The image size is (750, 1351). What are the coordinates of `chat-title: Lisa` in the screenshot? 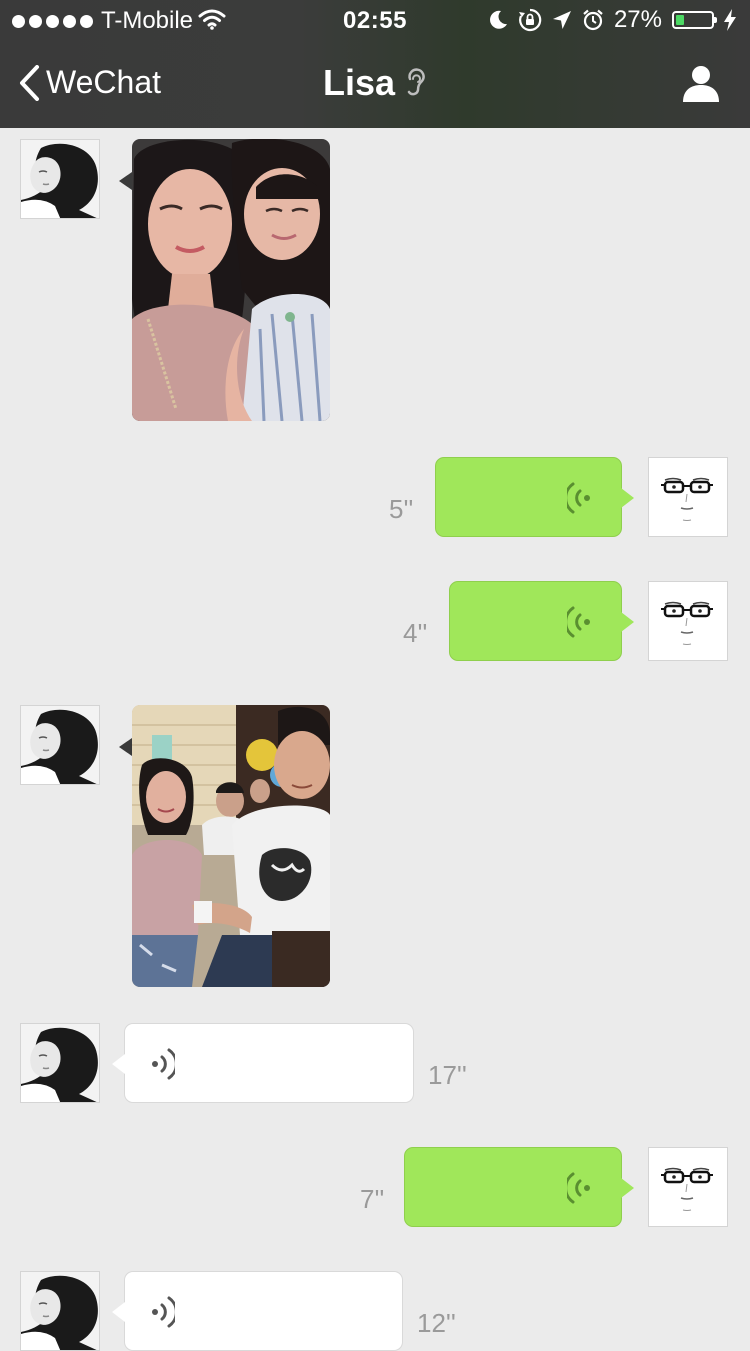 It's located at (375, 83).